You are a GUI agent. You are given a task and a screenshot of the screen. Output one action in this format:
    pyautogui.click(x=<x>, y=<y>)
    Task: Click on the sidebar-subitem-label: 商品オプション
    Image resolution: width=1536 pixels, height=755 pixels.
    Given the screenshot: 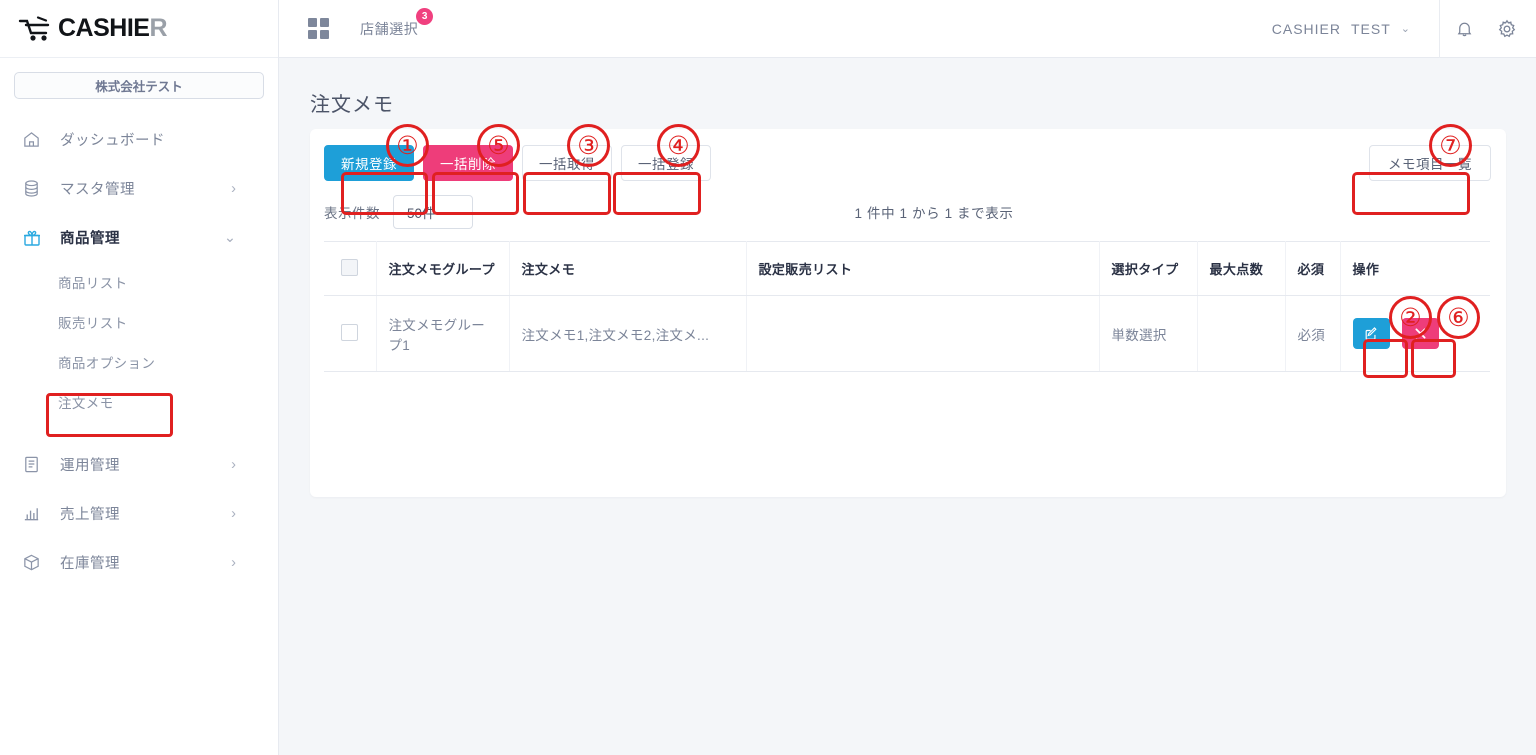 What is the action you would take?
    pyautogui.click(x=107, y=363)
    